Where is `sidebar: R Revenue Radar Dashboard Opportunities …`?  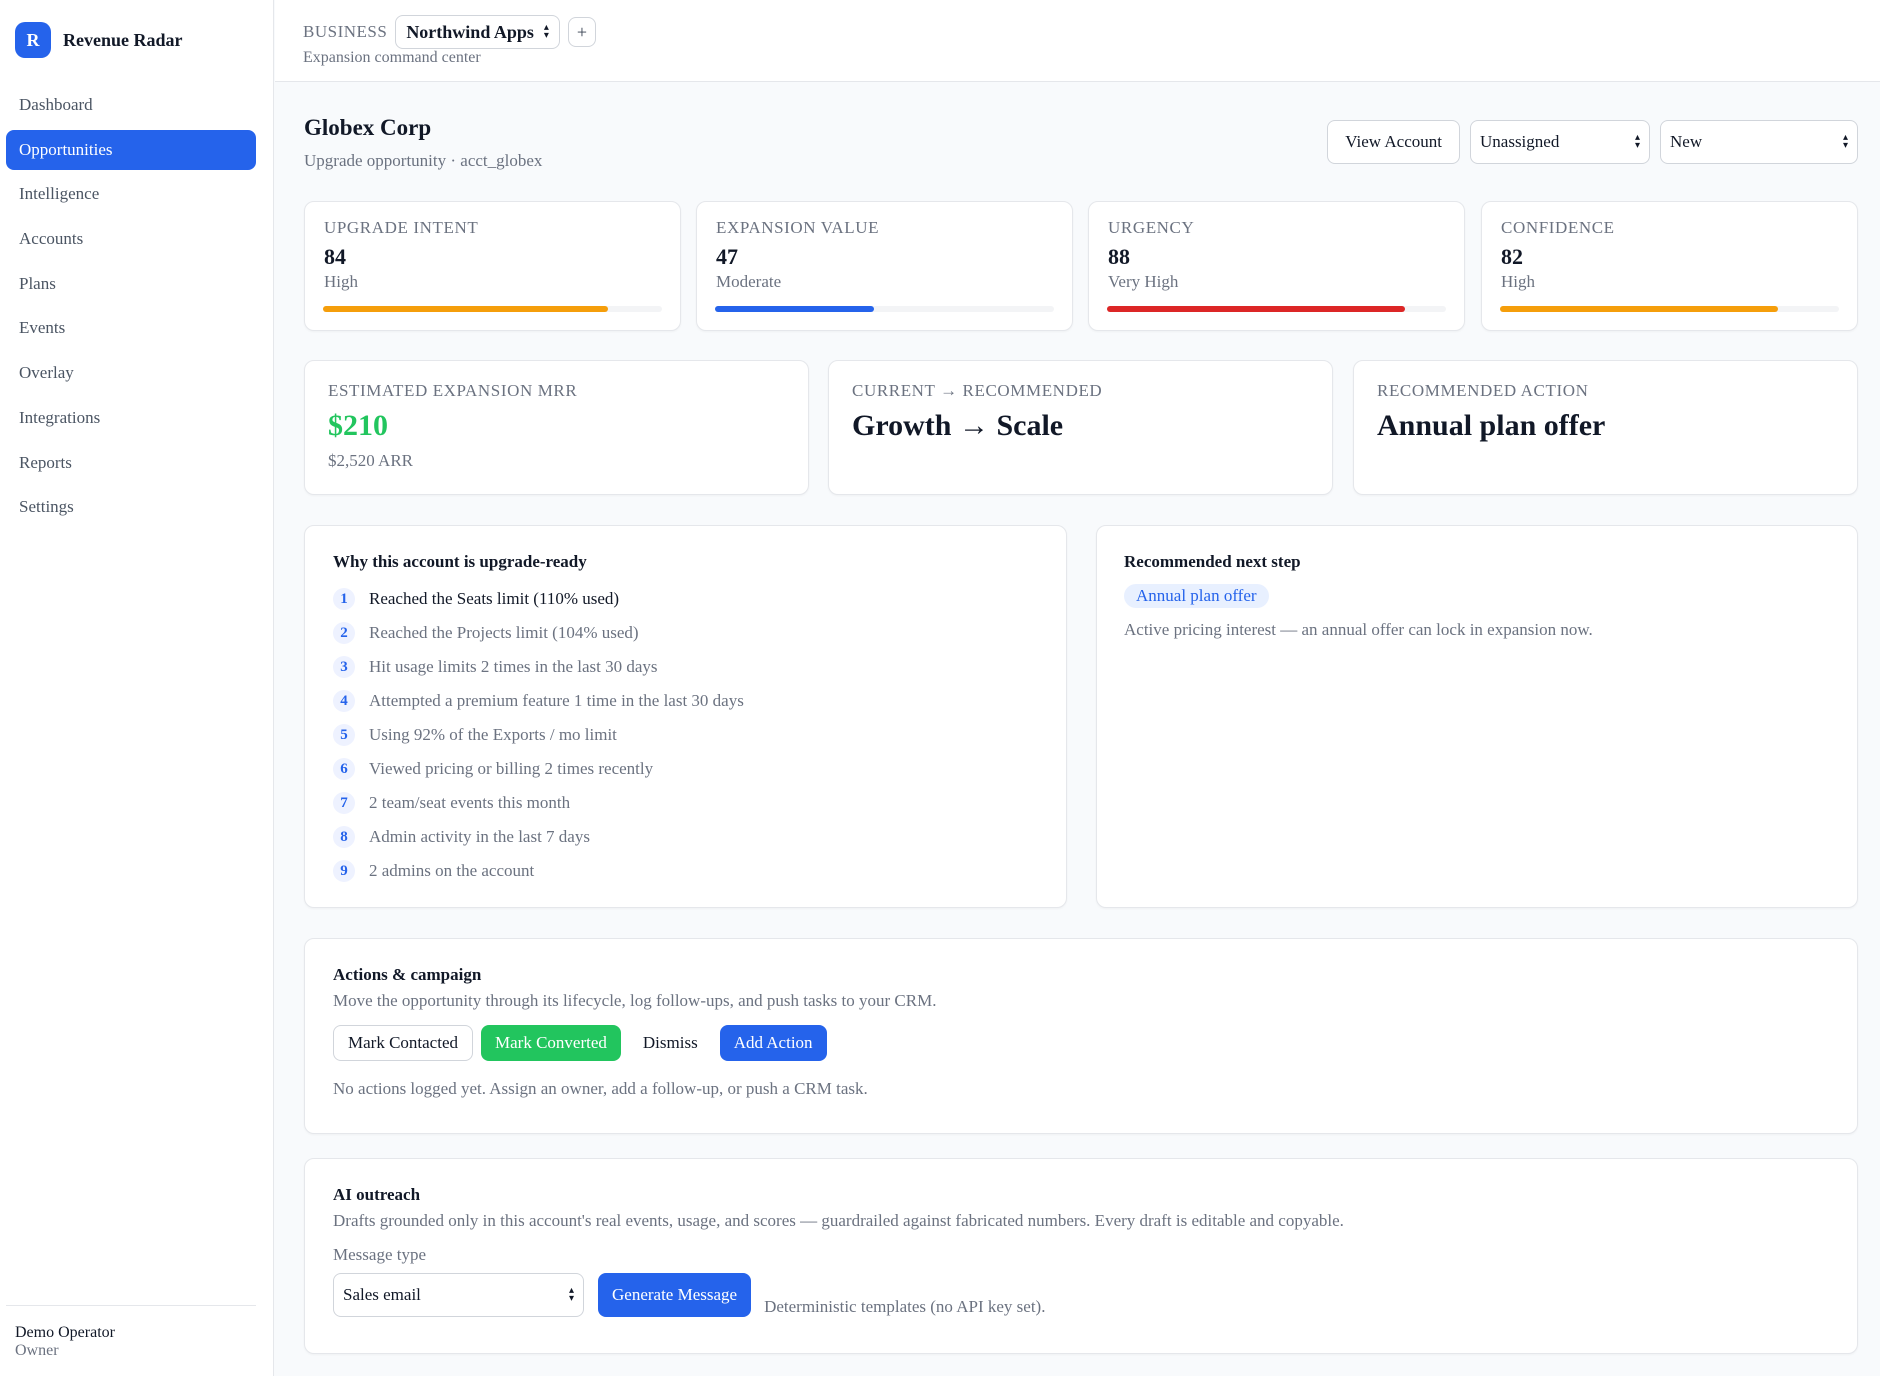
sidebar: R Revenue Radar Dashboard Opportunities … is located at coordinates (137, 688).